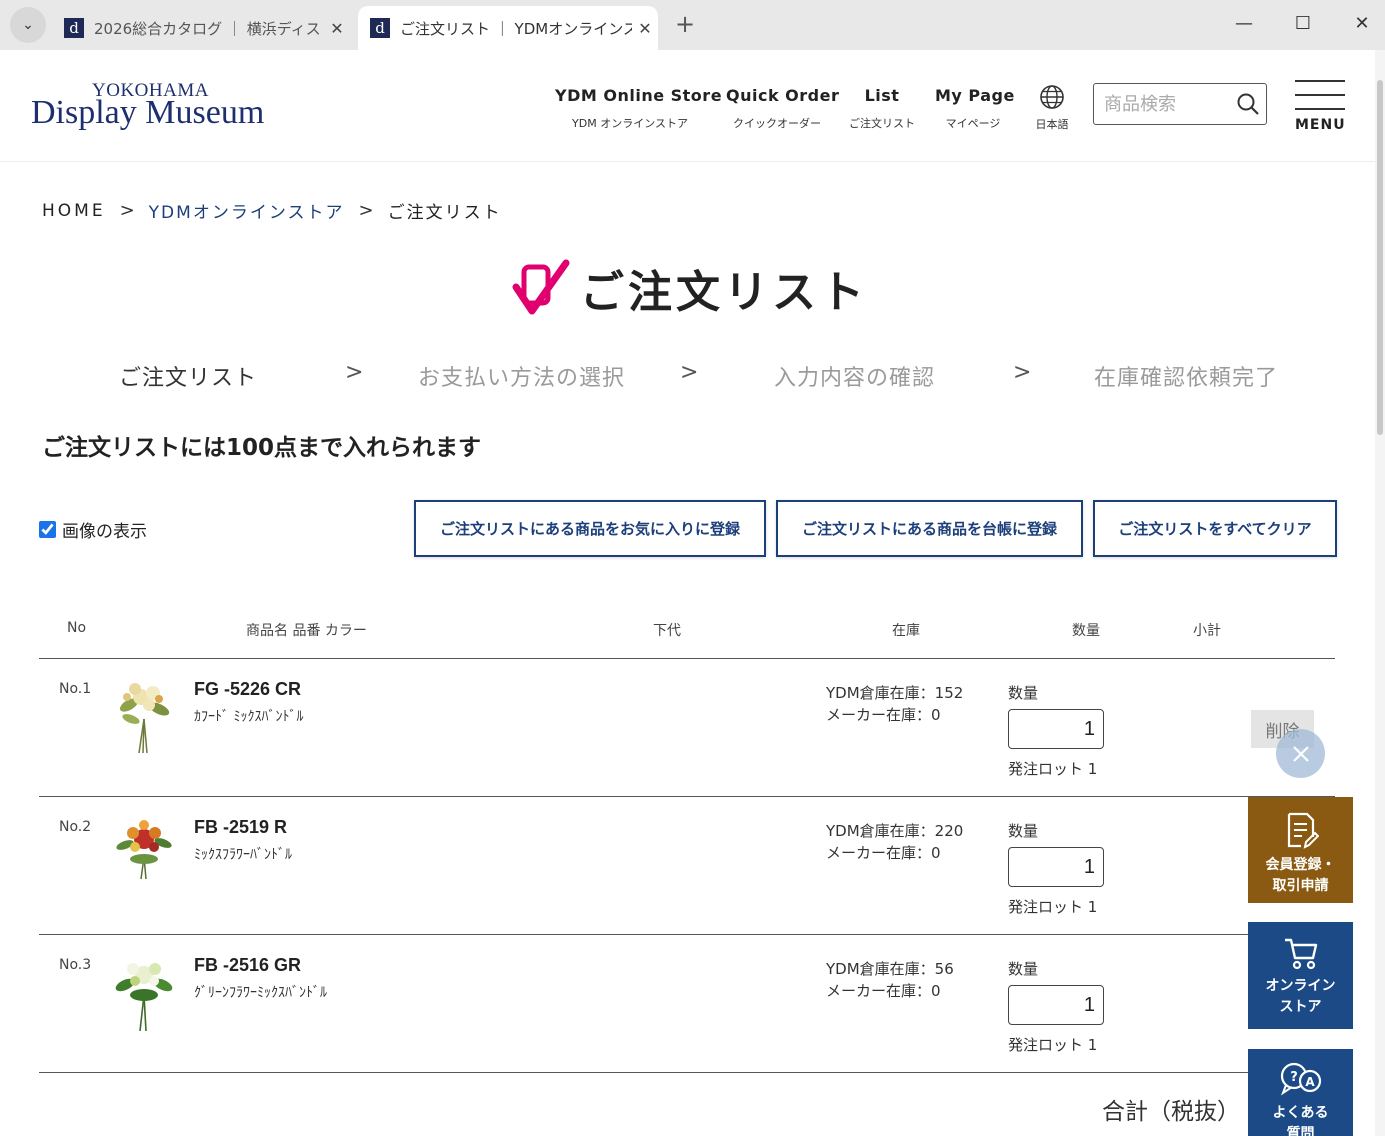 The width and height of the screenshot is (1385, 1136). Describe the element at coordinates (630, 123) in the screenshot. I see `nav-label-ja: YDM オンラインストア` at that location.